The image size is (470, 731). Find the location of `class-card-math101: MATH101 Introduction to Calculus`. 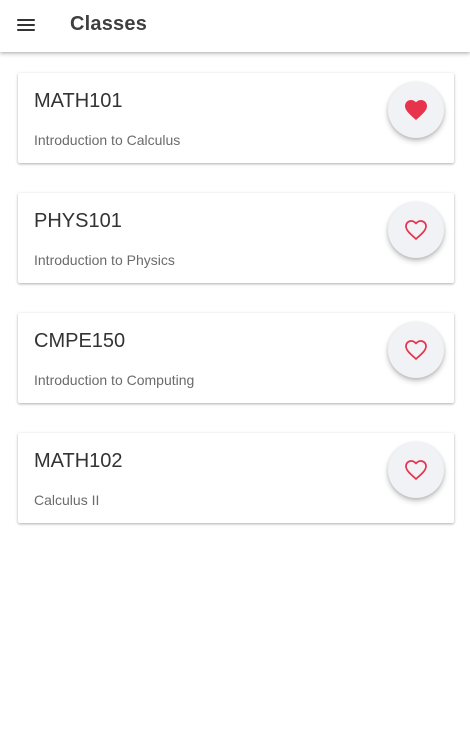

class-card-math101: MATH101 Introduction to Calculus is located at coordinates (236, 118).